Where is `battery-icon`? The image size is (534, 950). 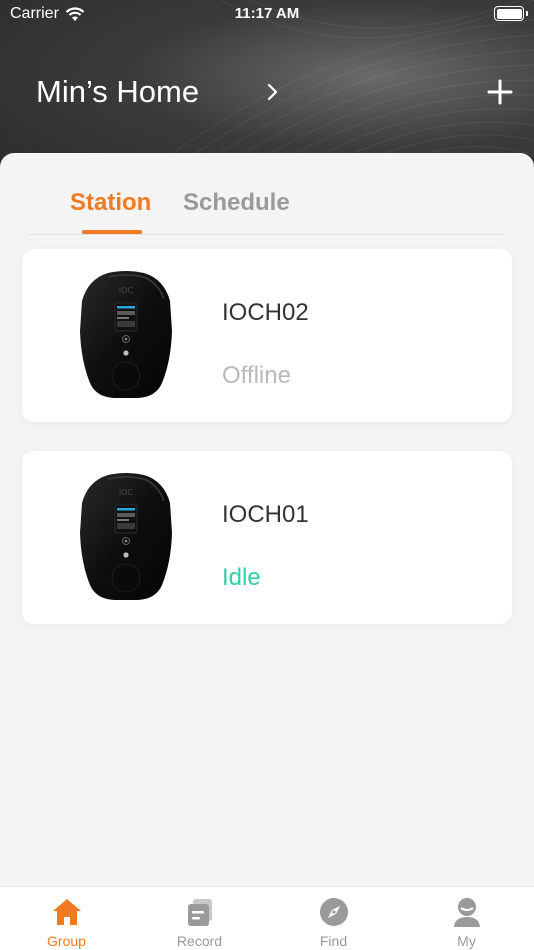
battery-icon is located at coordinates (511, 13).